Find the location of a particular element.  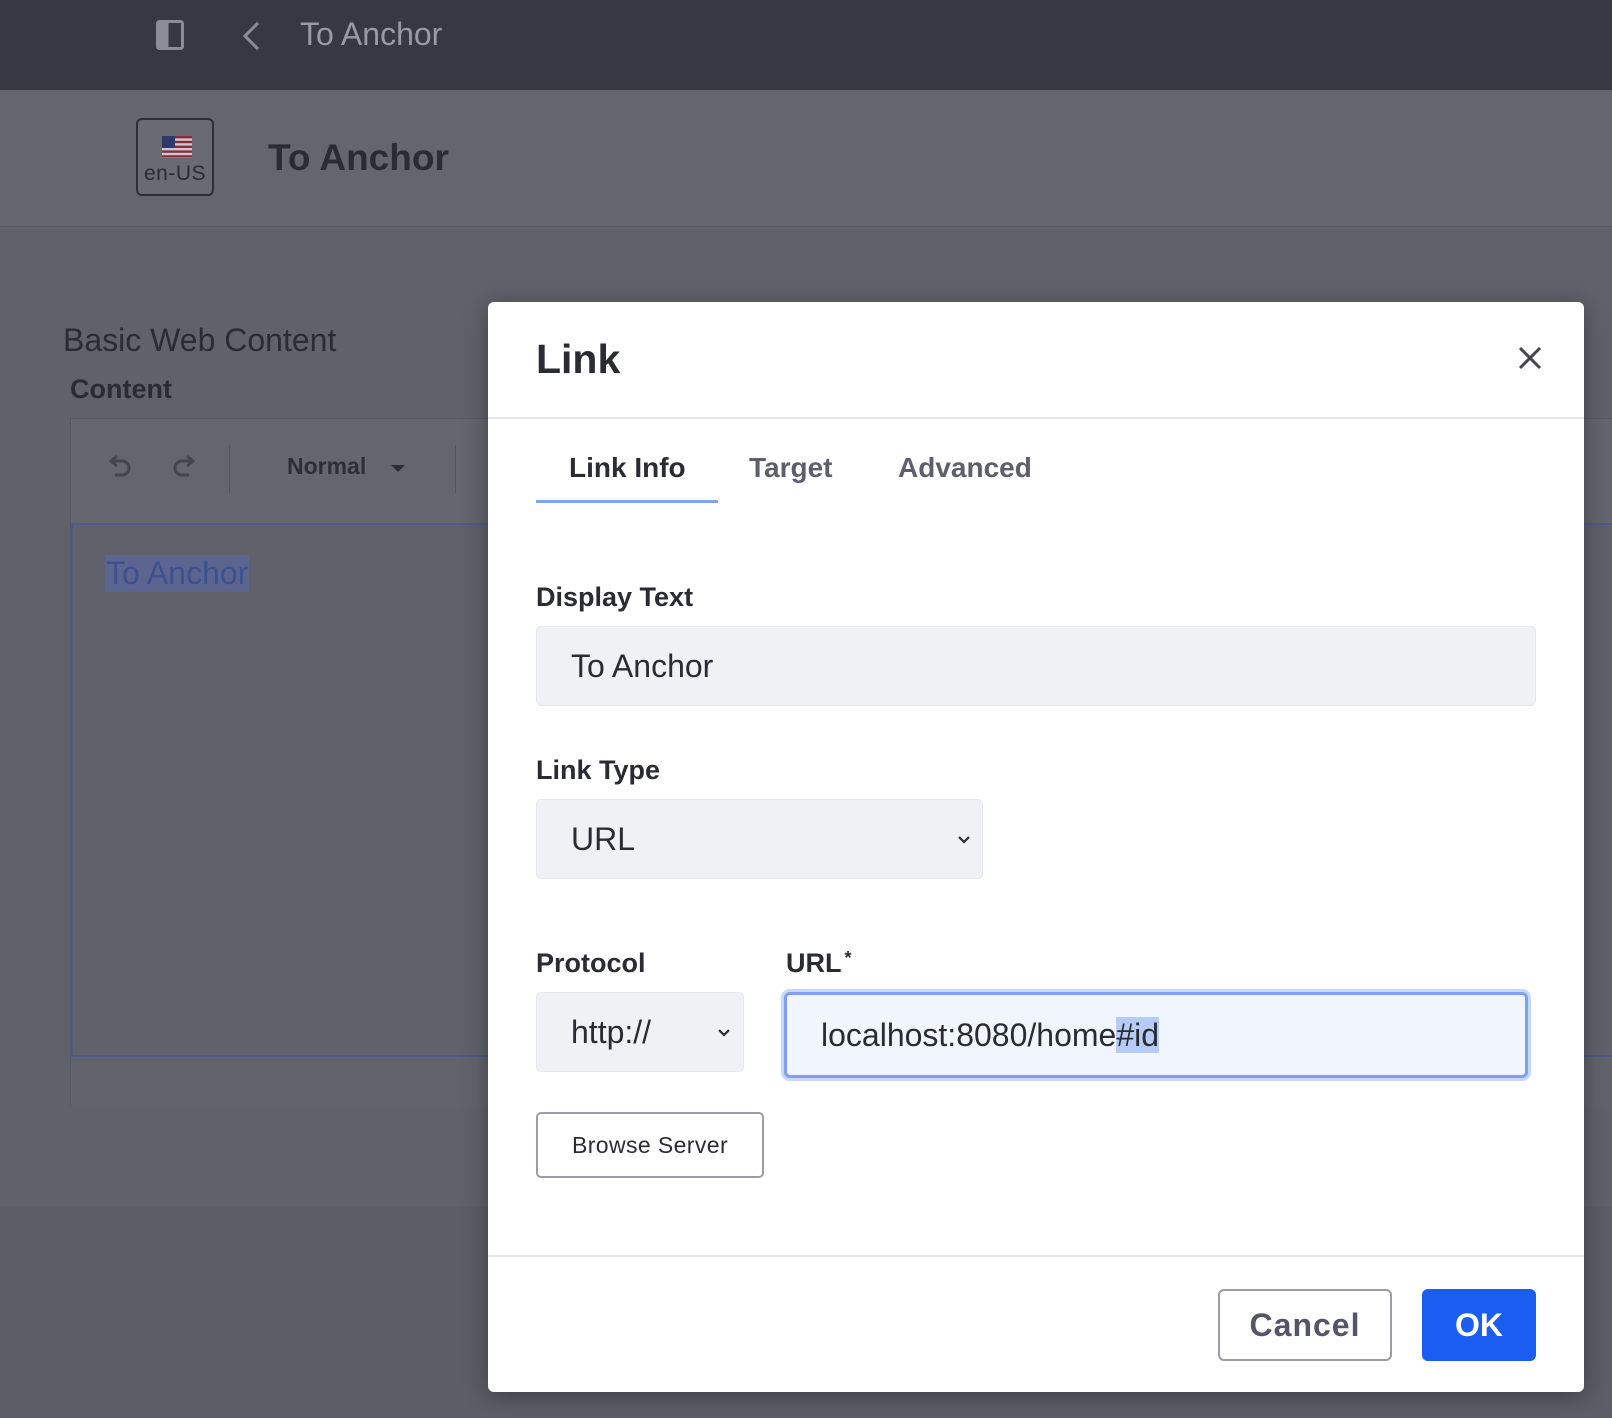

dialog-title: Link is located at coordinates (578, 359).